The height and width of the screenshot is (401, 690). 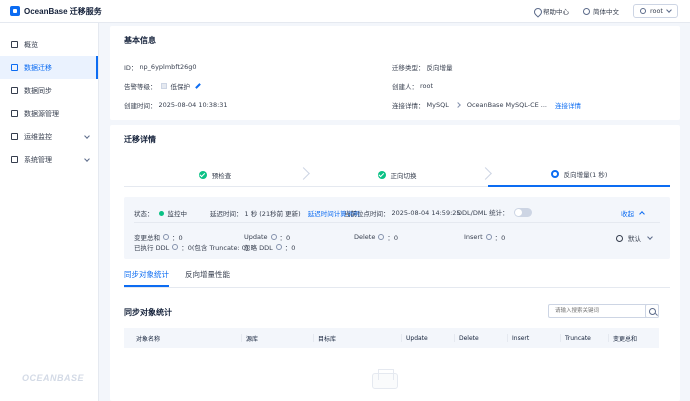 I want to click on created-time: 创建时间： 2025-08-04 10:38:31, so click(x=176, y=105).